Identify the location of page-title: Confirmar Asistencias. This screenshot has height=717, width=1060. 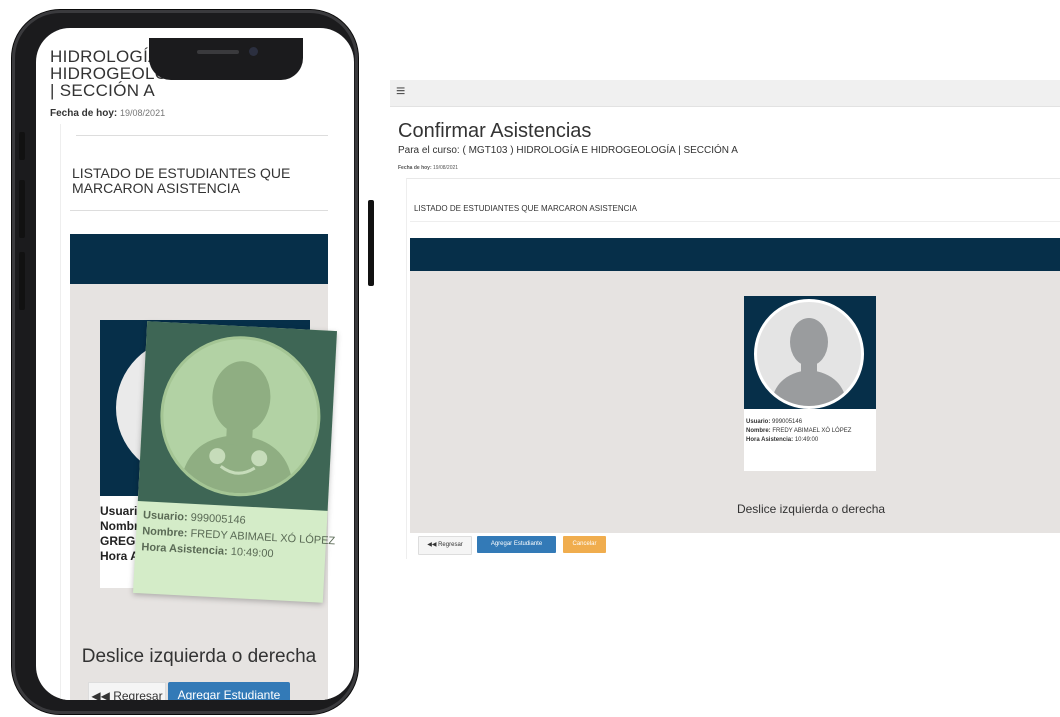
(495, 131).